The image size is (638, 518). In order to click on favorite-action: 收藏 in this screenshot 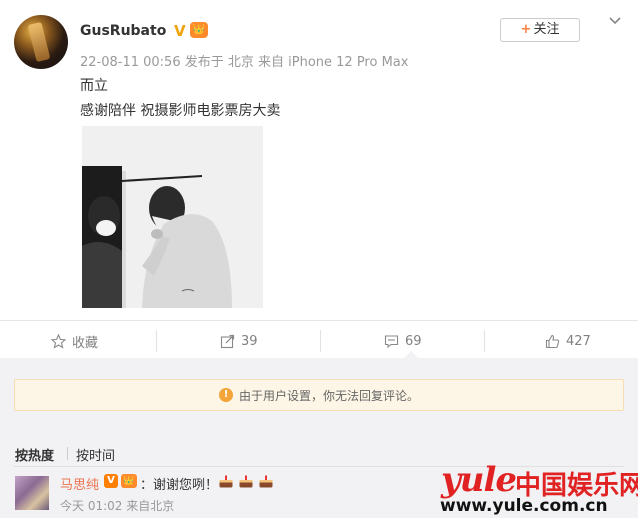, I will do `click(74, 341)`.